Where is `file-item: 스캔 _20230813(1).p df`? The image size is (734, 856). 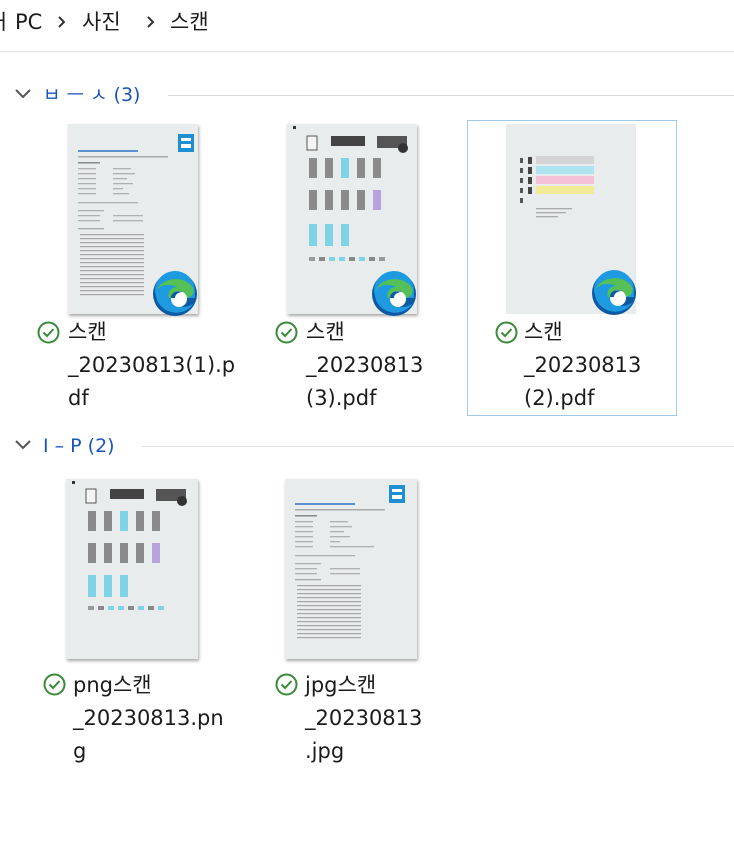 file-item: 스캔 _20230813(1).p df is located at coordinates (127, 268).